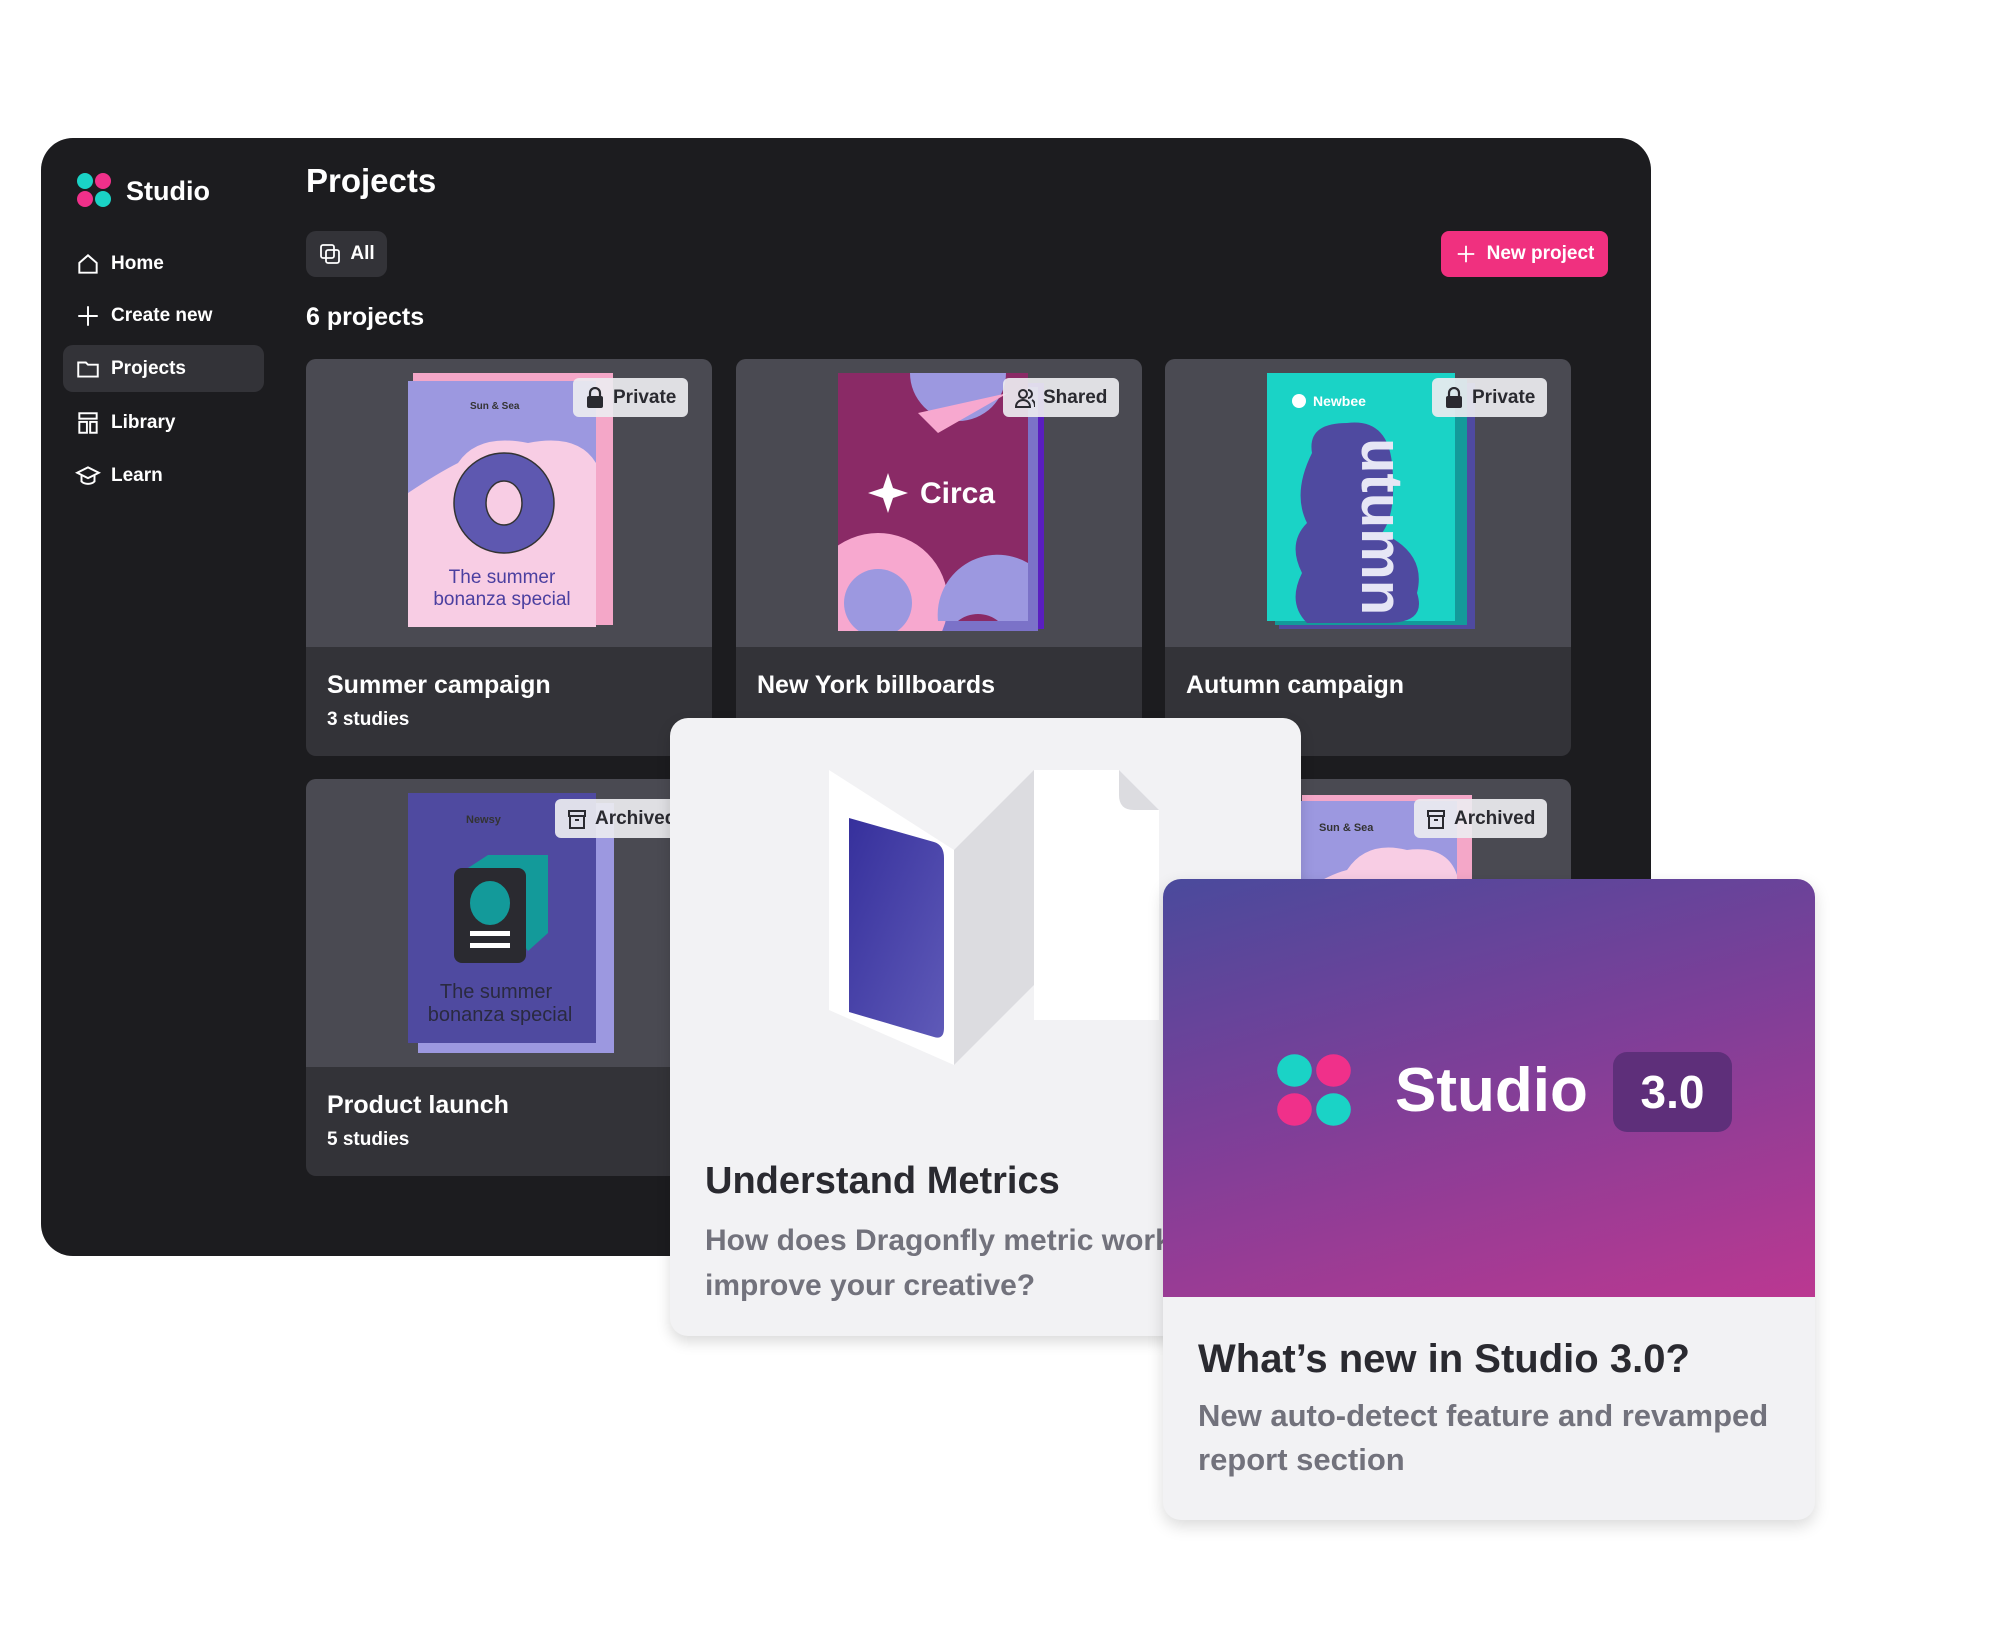 The image size is (2000, 1651). Describe the element at coordinates (439, 685) in the screenshot. I see `project-title: Summer campaign` at that location.